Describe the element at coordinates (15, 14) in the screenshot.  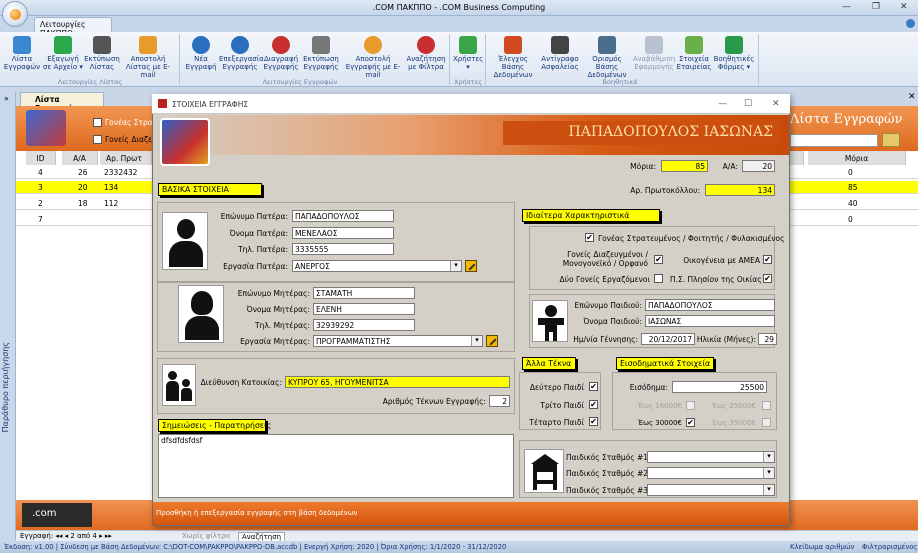
I see `office-button` at that location.